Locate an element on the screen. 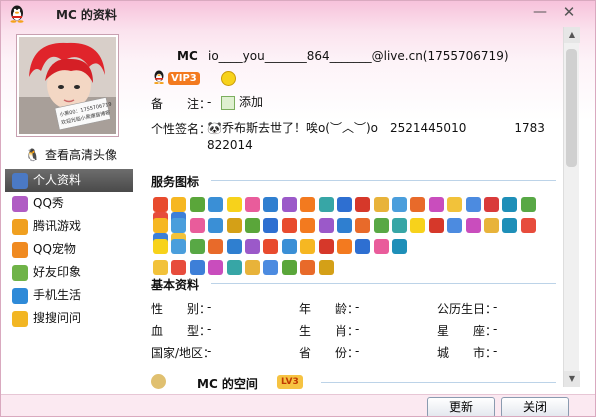 The height and width of the screenshot is (417, 596). bottom-bar: 更新 关闭 is located at coordinates (298, 405).